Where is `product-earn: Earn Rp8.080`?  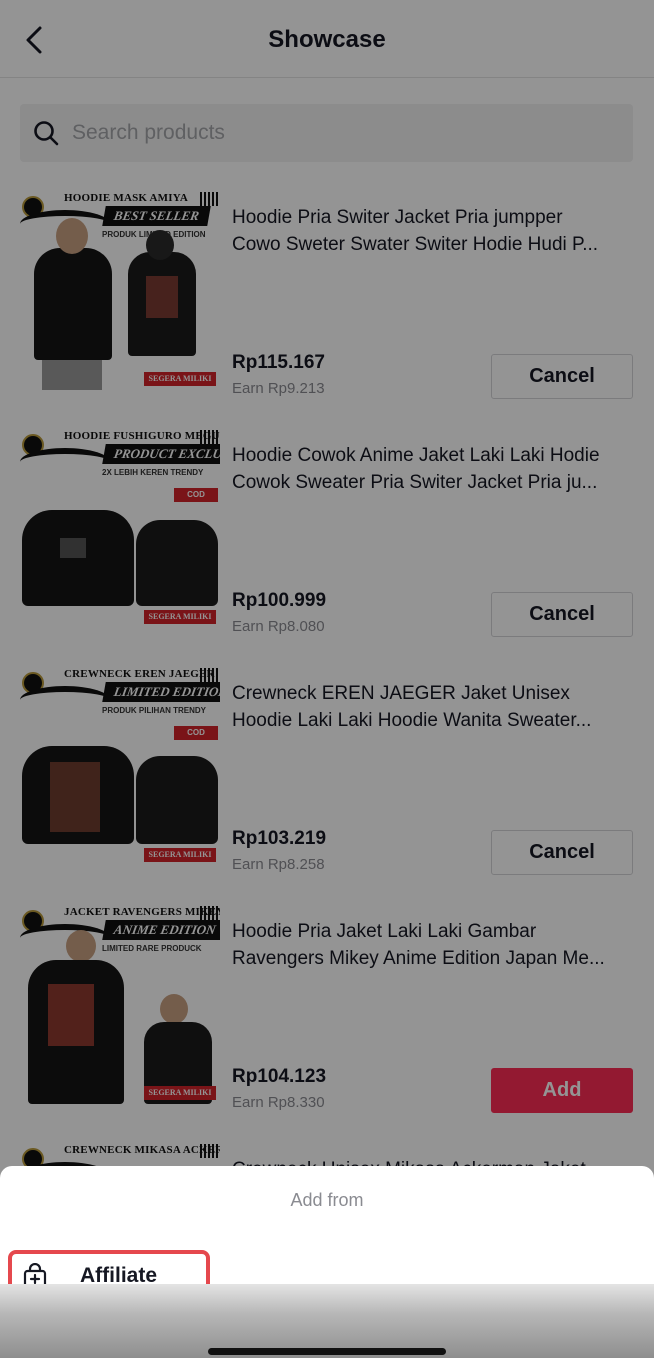
product-earn: Earn Rp8.080 is located at coordinates (278, 626).